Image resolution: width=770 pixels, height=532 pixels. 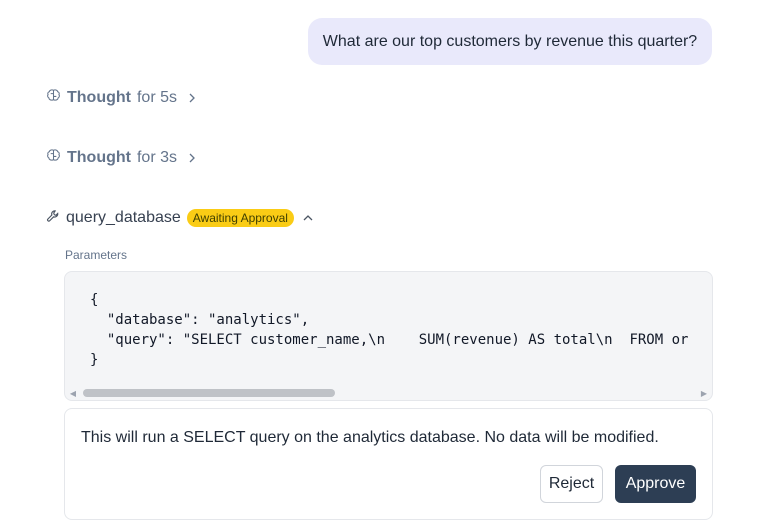 I want to click on tool-name: query_database, so click(x=123, y=217).